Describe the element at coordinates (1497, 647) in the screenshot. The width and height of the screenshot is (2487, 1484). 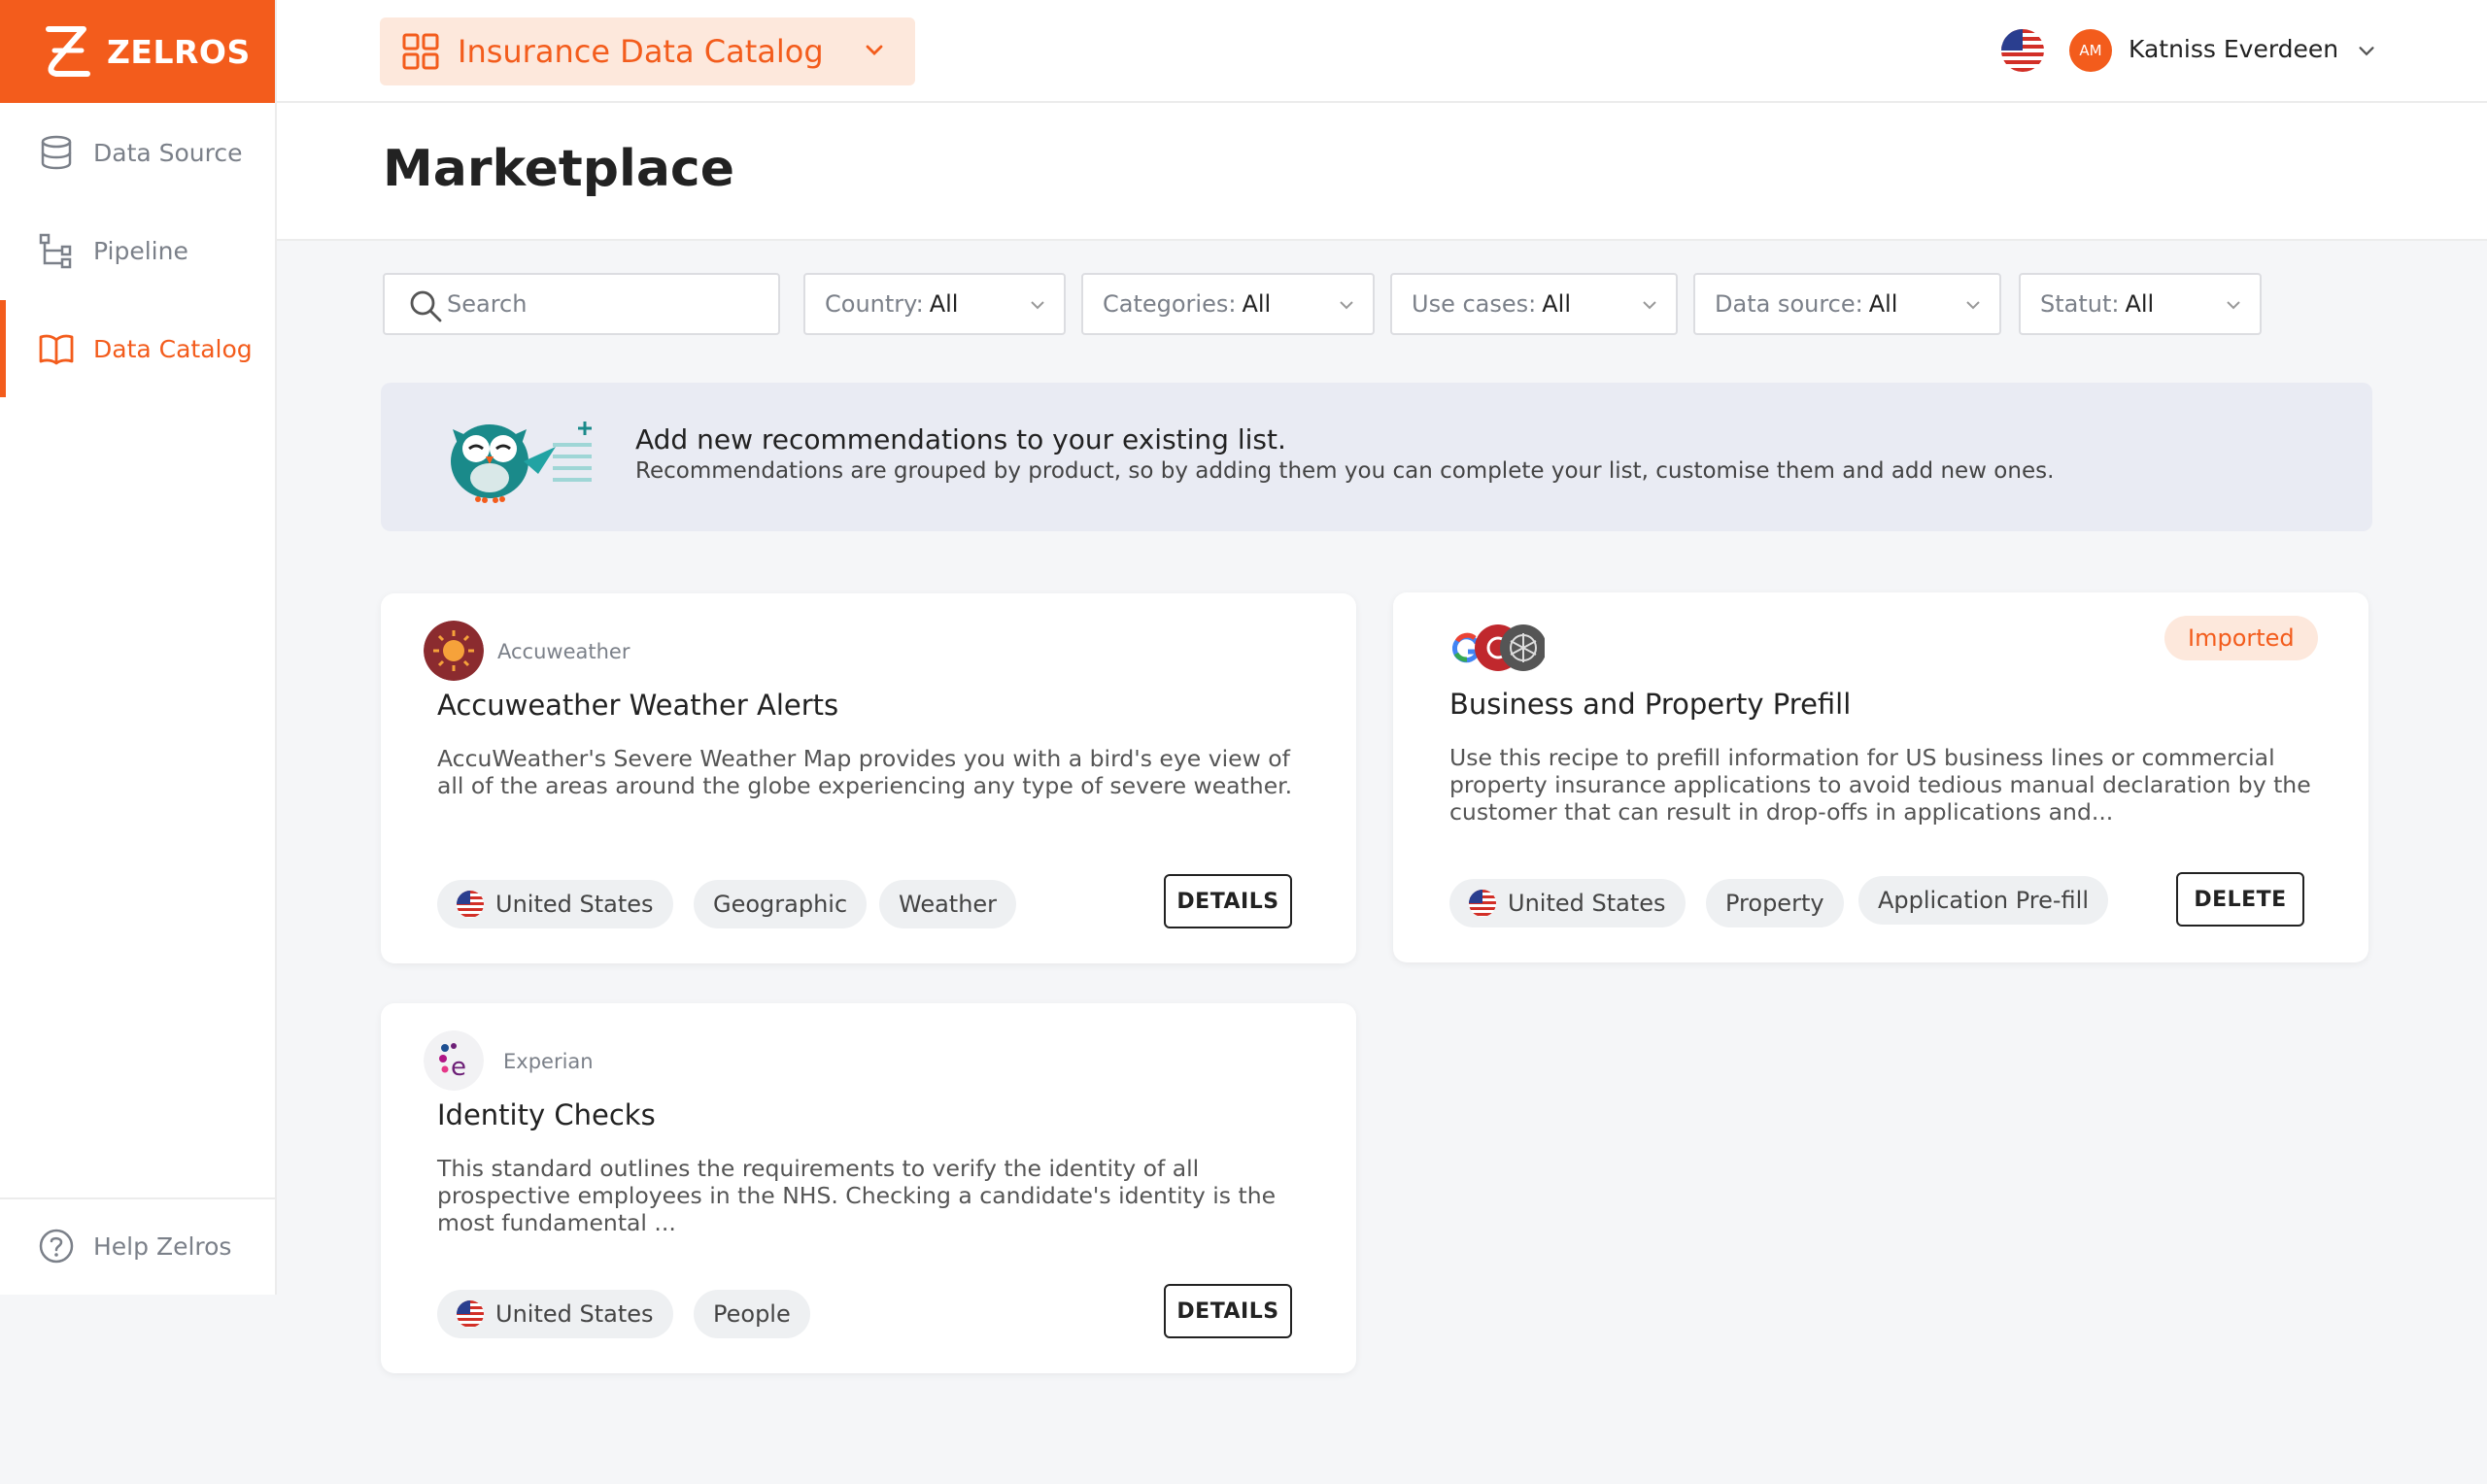
I see `provider-logos-icon` at that location.